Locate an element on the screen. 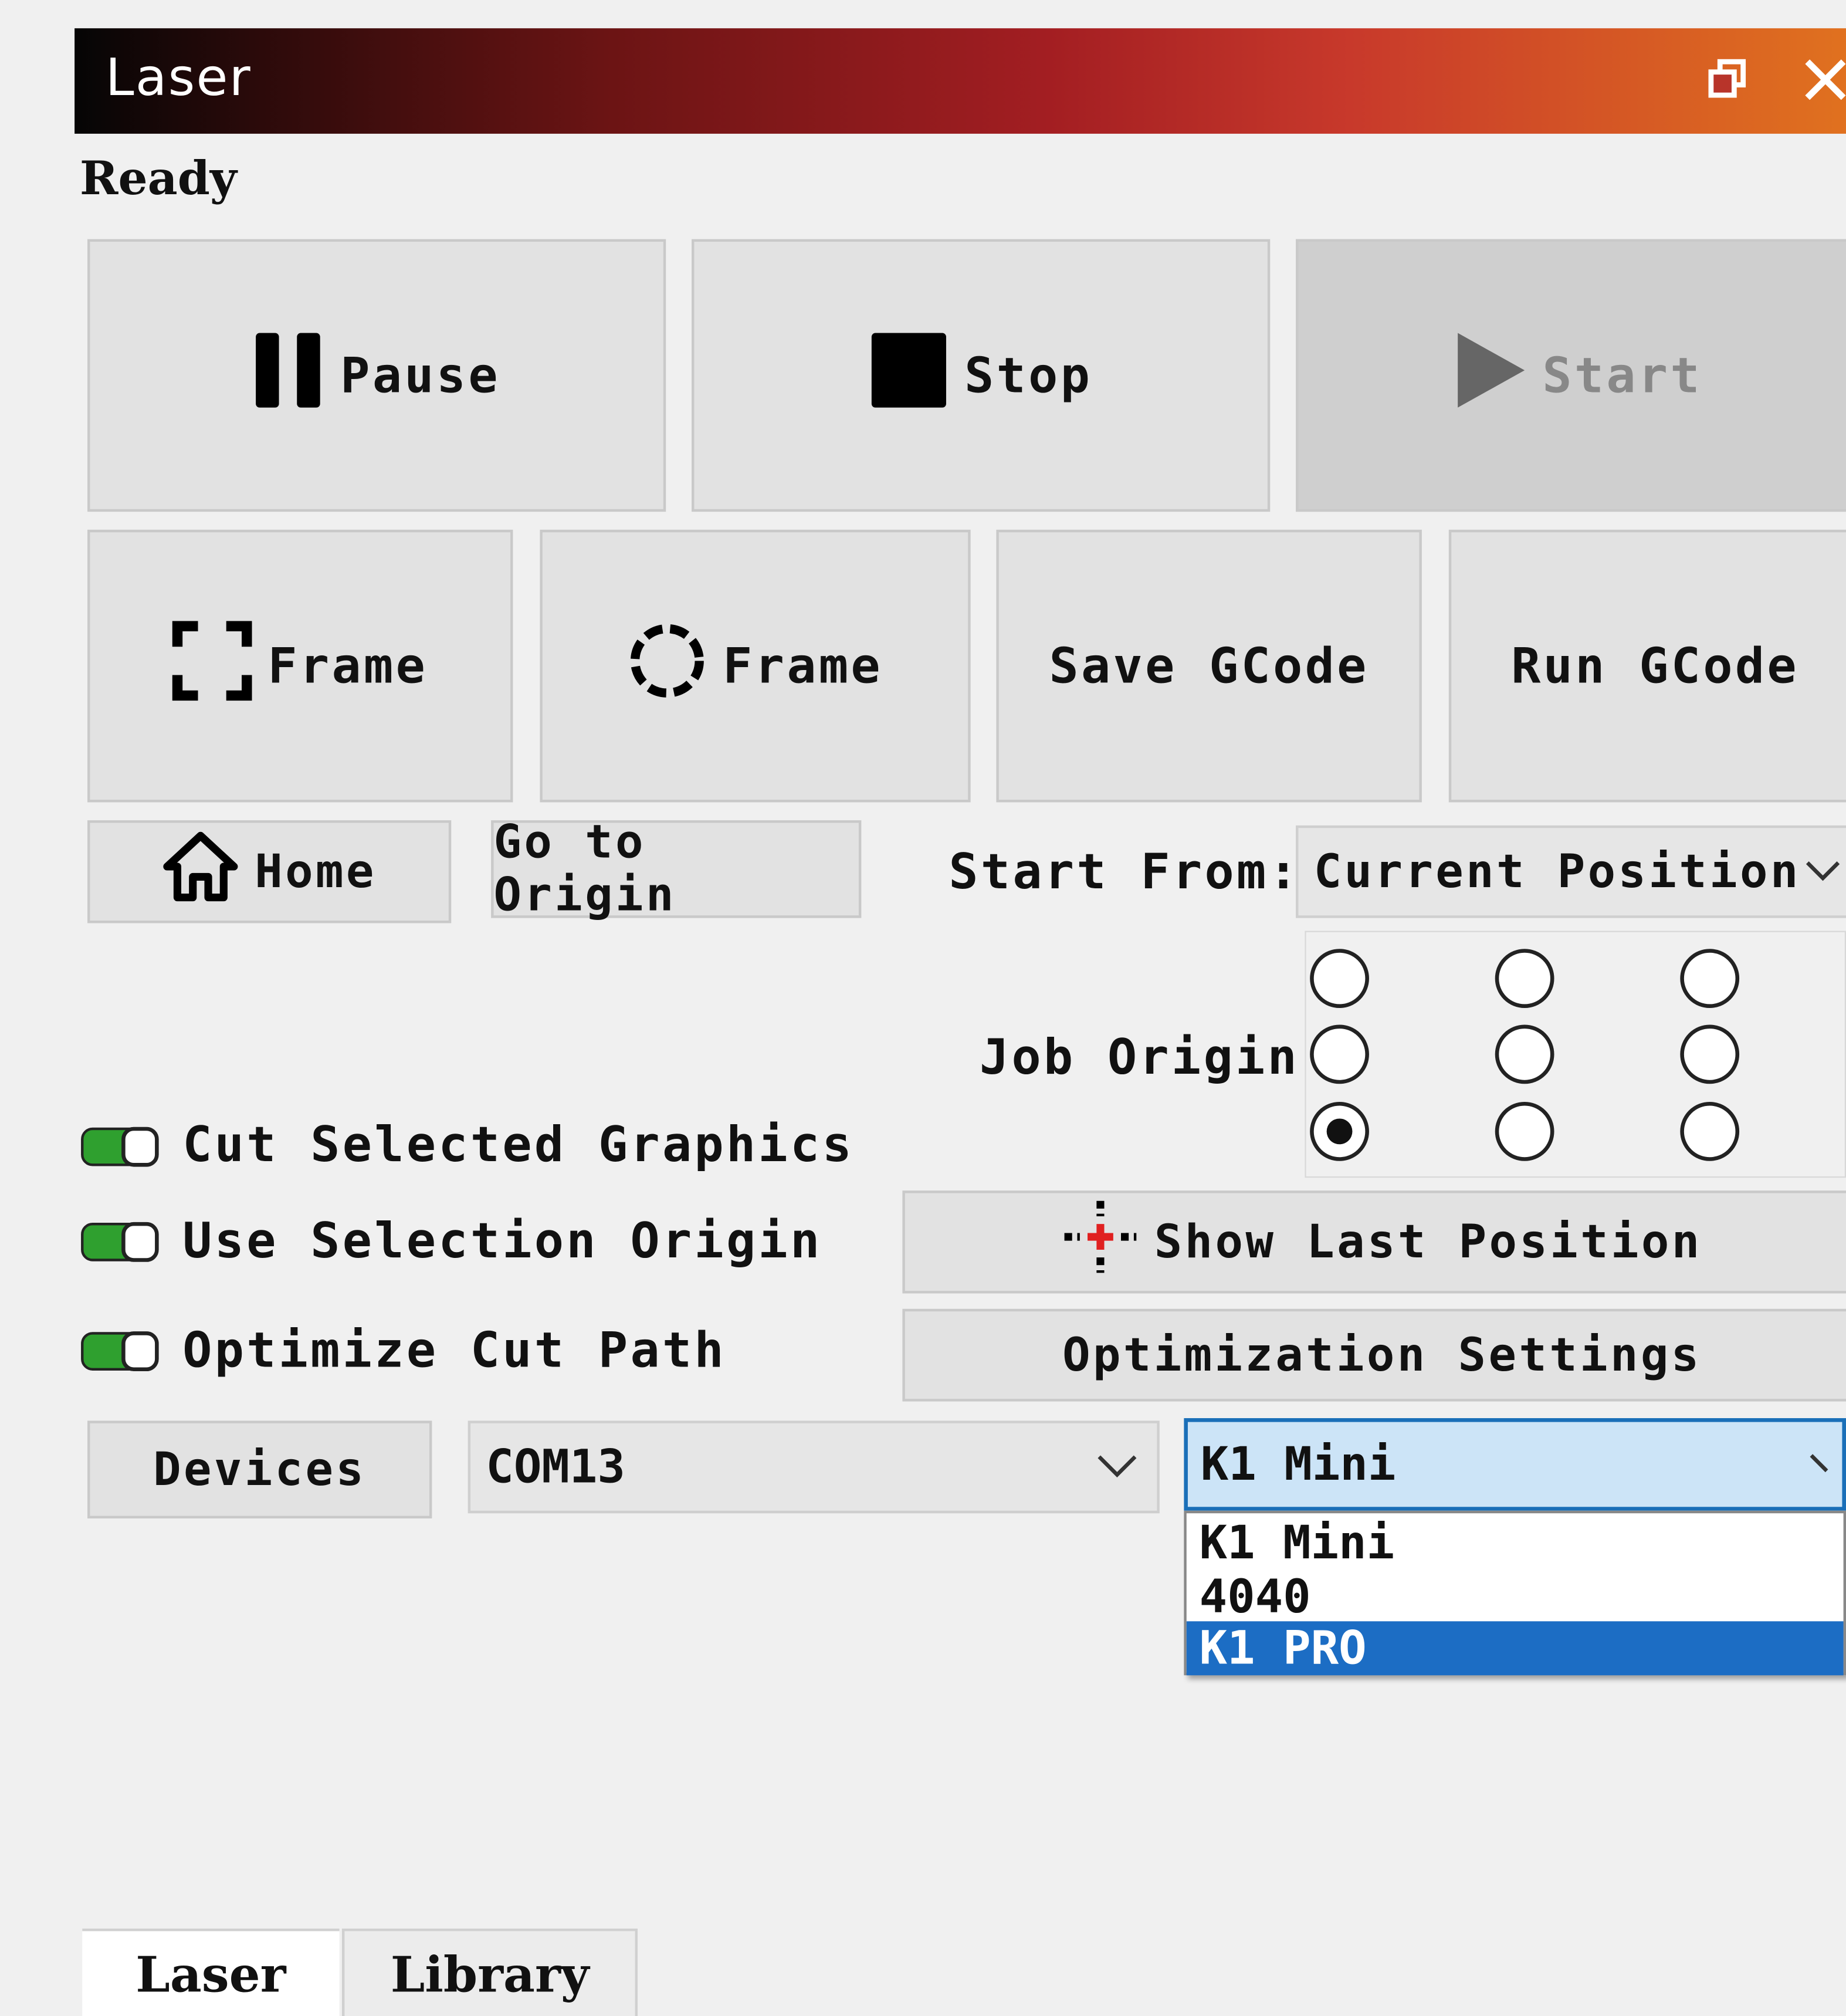 The width and height of the screenshot is (1846, 2016). restore-window-icon is located at coordinates (1730, 80).